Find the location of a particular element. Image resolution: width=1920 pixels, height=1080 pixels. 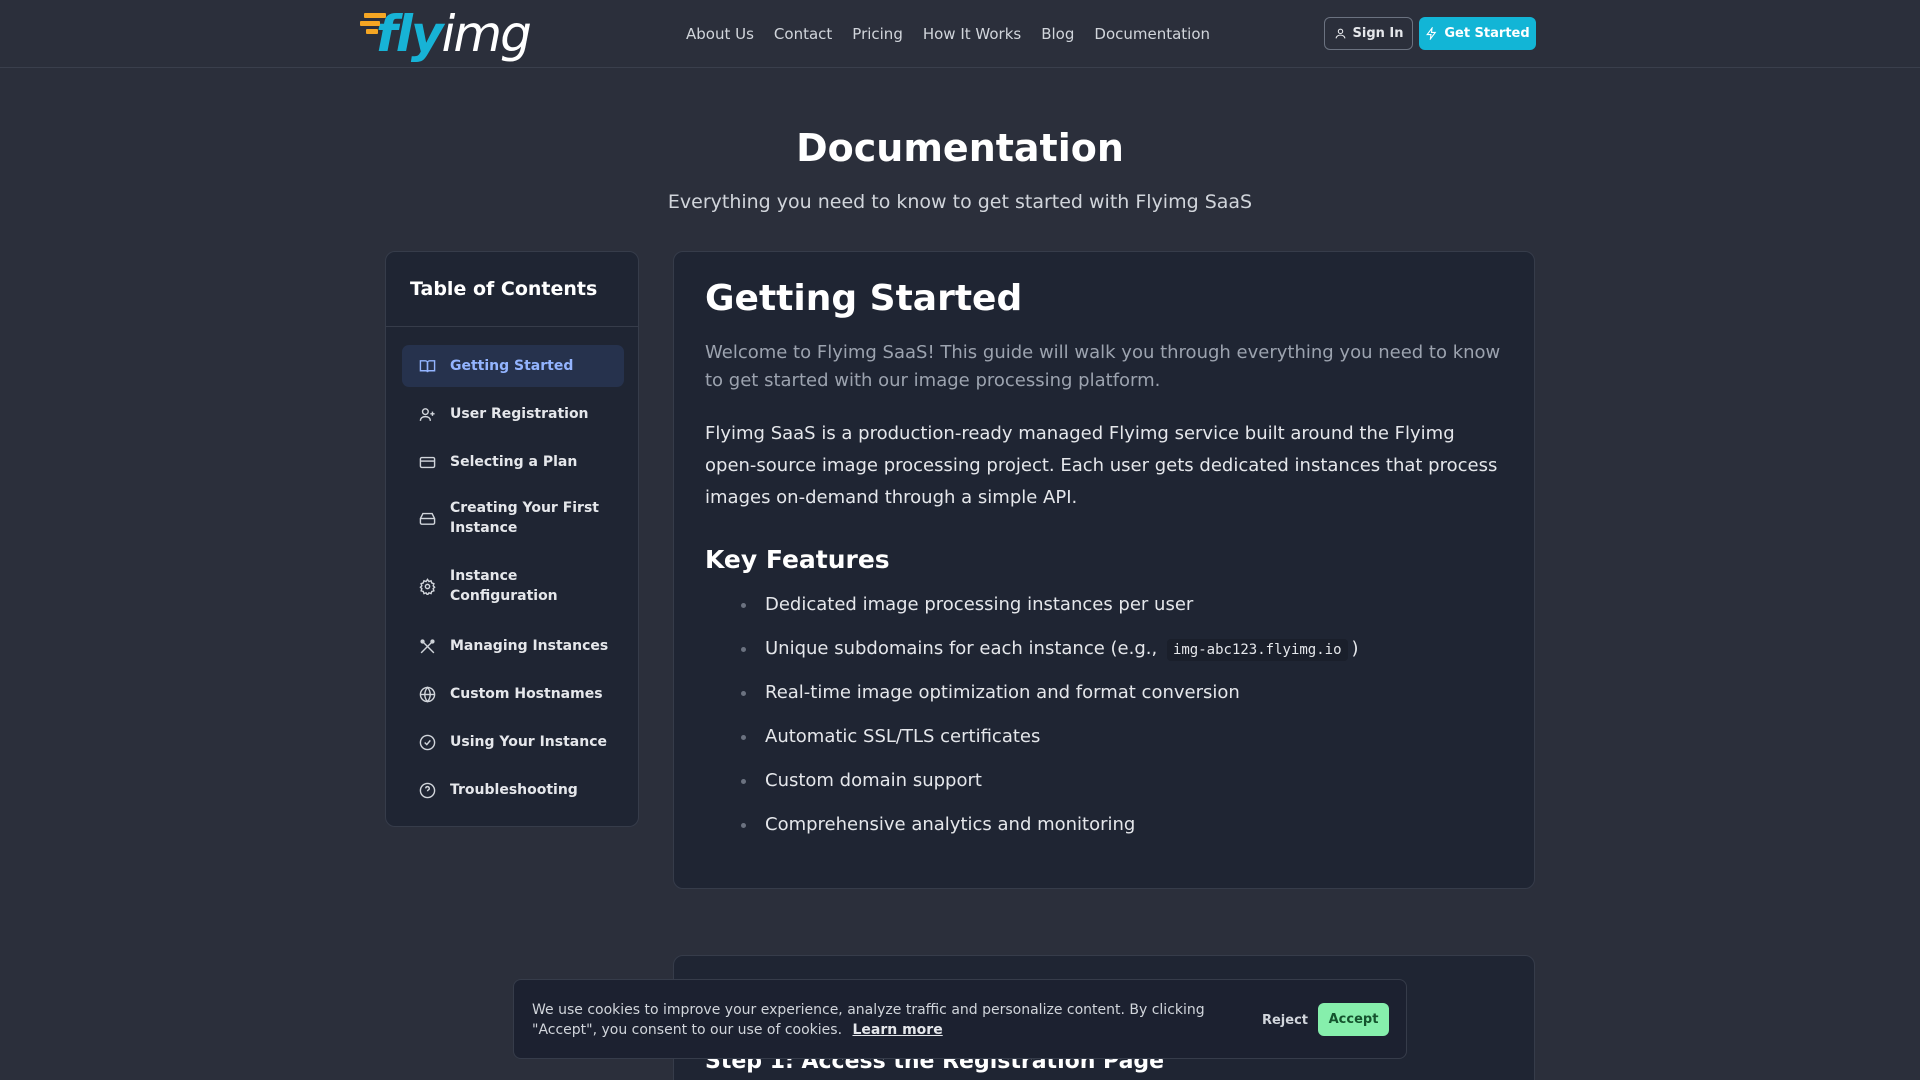

credit-card-icon is located at coordinates (427, 462).